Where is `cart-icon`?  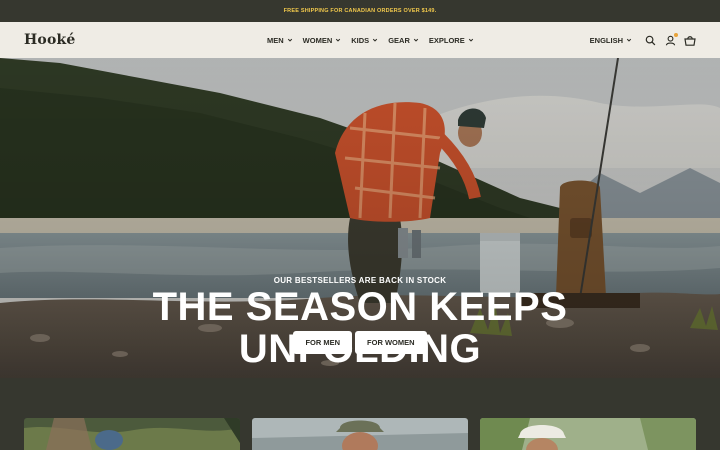
cart-icon is located at coordinates (690, 40).